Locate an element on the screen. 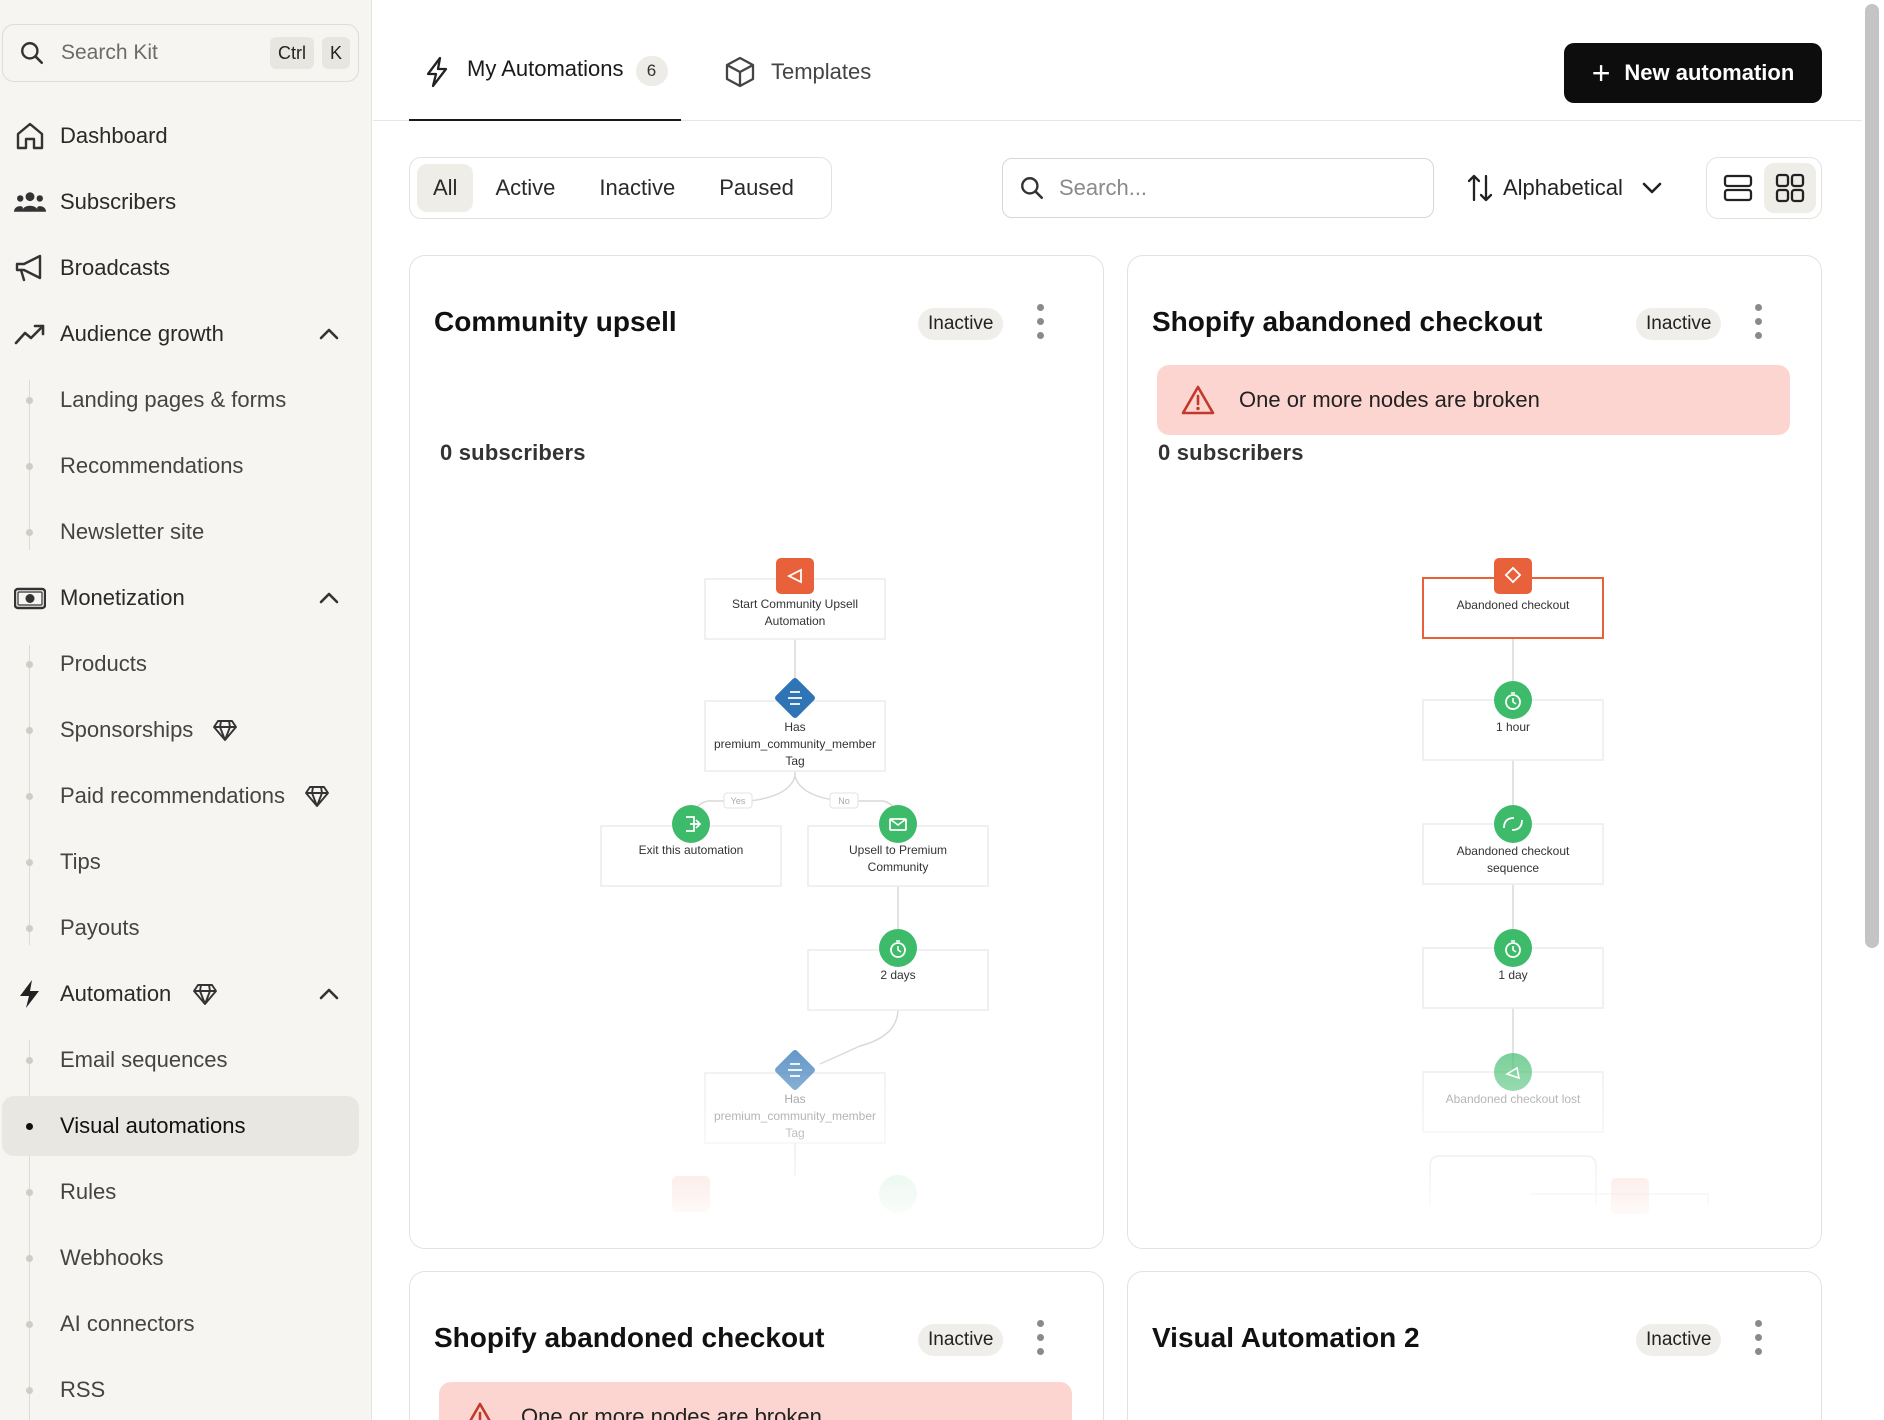 This screenshot has width=1884, height=1420. sidebar-item-webhooks: Webhooks is located at coordinates (180, 1258).